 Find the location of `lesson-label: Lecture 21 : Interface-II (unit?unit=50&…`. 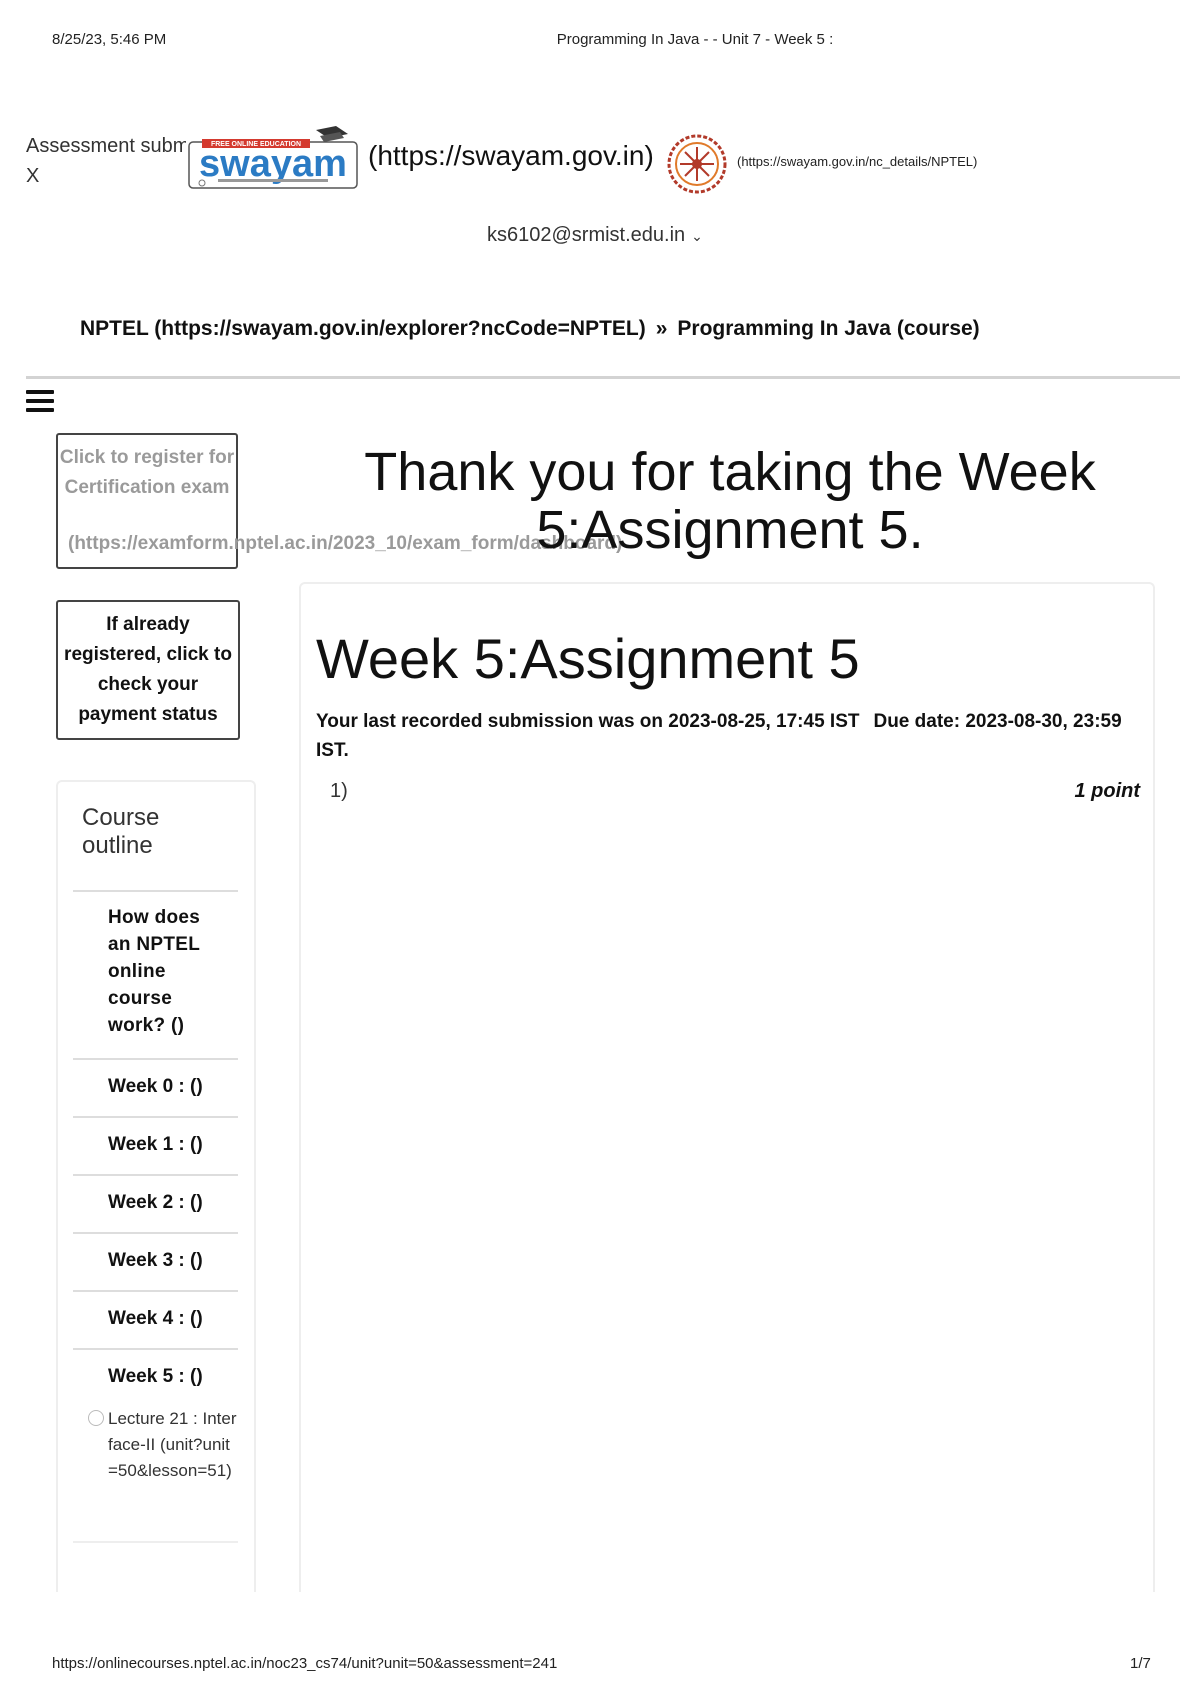

lesson-label: Lecture 21 : Interface-II (unit?unit=50&… is located at coordinates (172, 1444).